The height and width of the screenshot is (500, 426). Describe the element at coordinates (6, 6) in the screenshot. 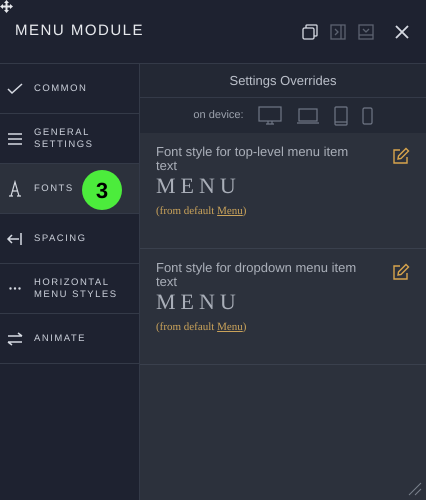

I see `move-icon` at that location.